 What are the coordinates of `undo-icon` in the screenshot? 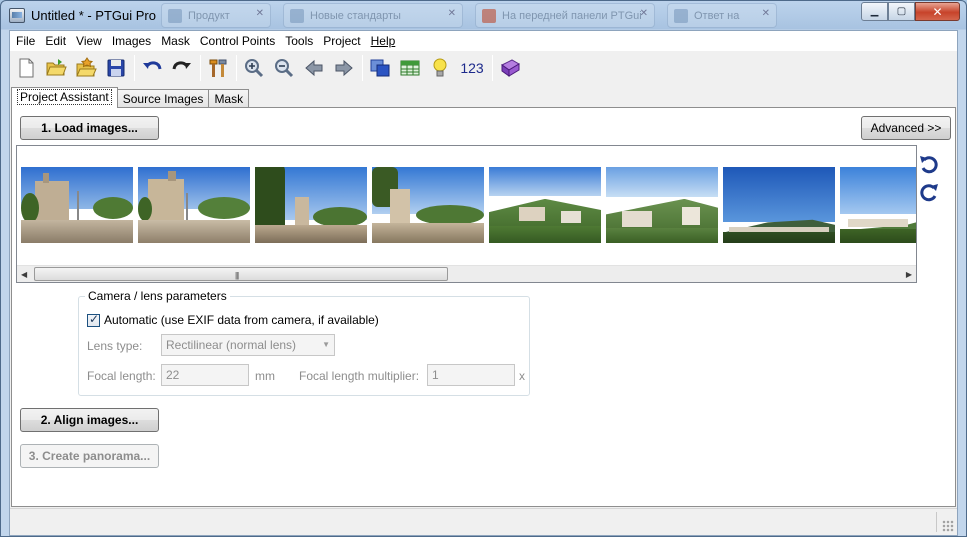 It's located at (152, 65).